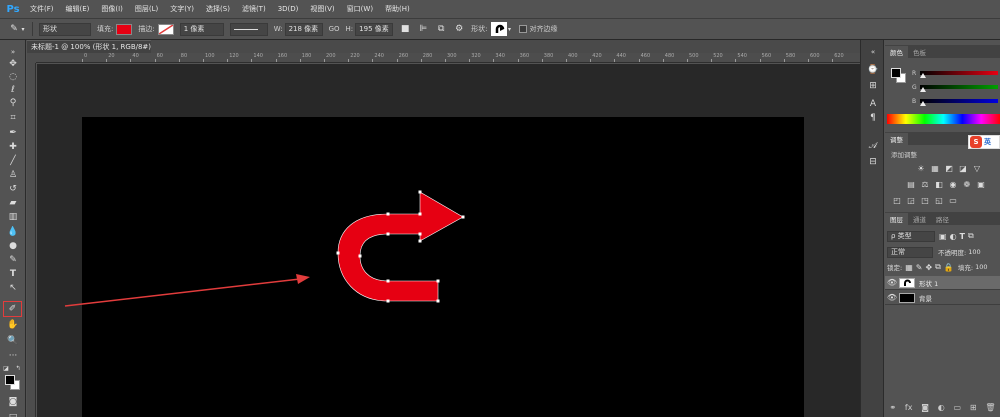 This screenshot has height=417, width=1000. I want to click on filter-pixel-icon: ▣, so click(943, 236).